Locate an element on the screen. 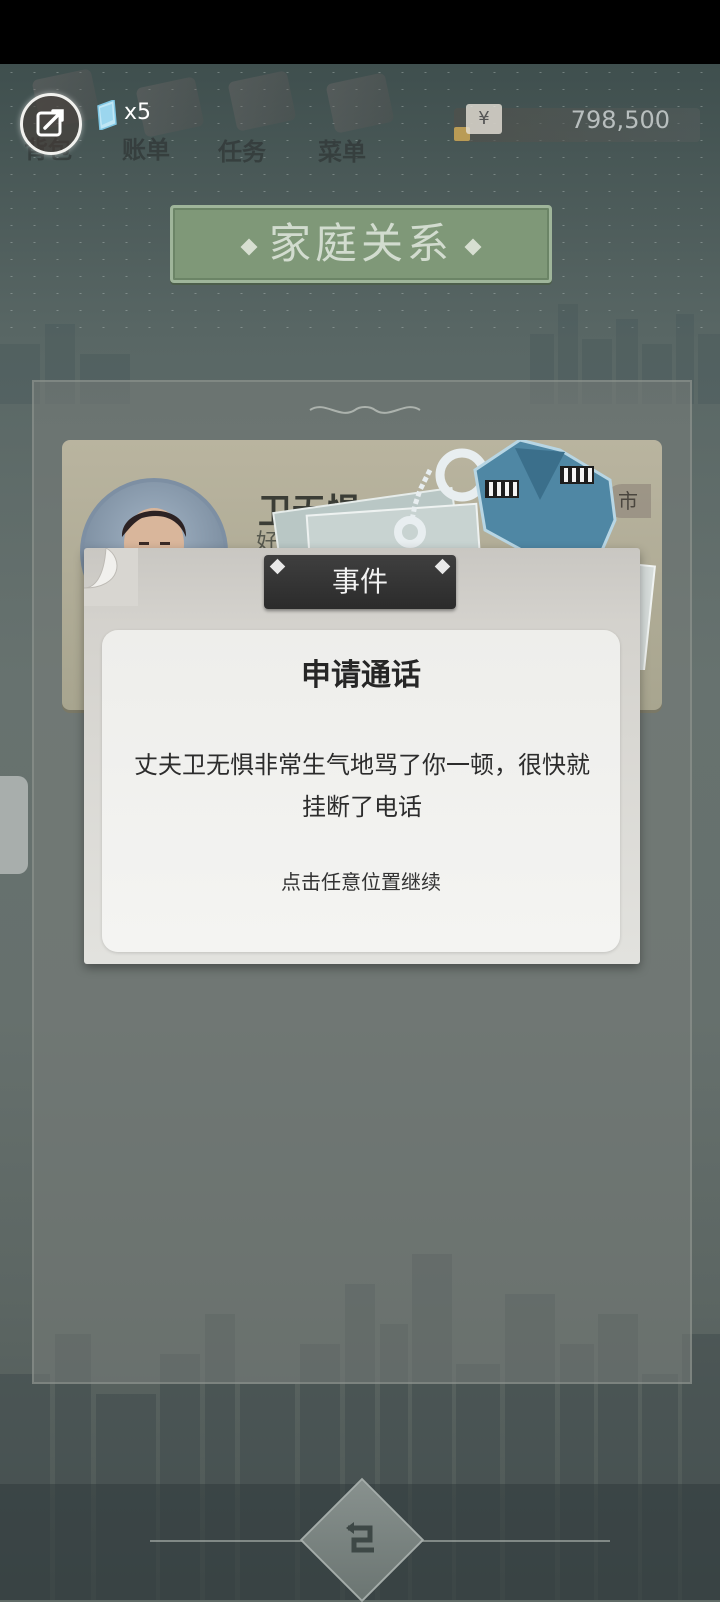 The height and width of the screenshot is (1602, 720). status-bar is located at coordinates (360, 32).